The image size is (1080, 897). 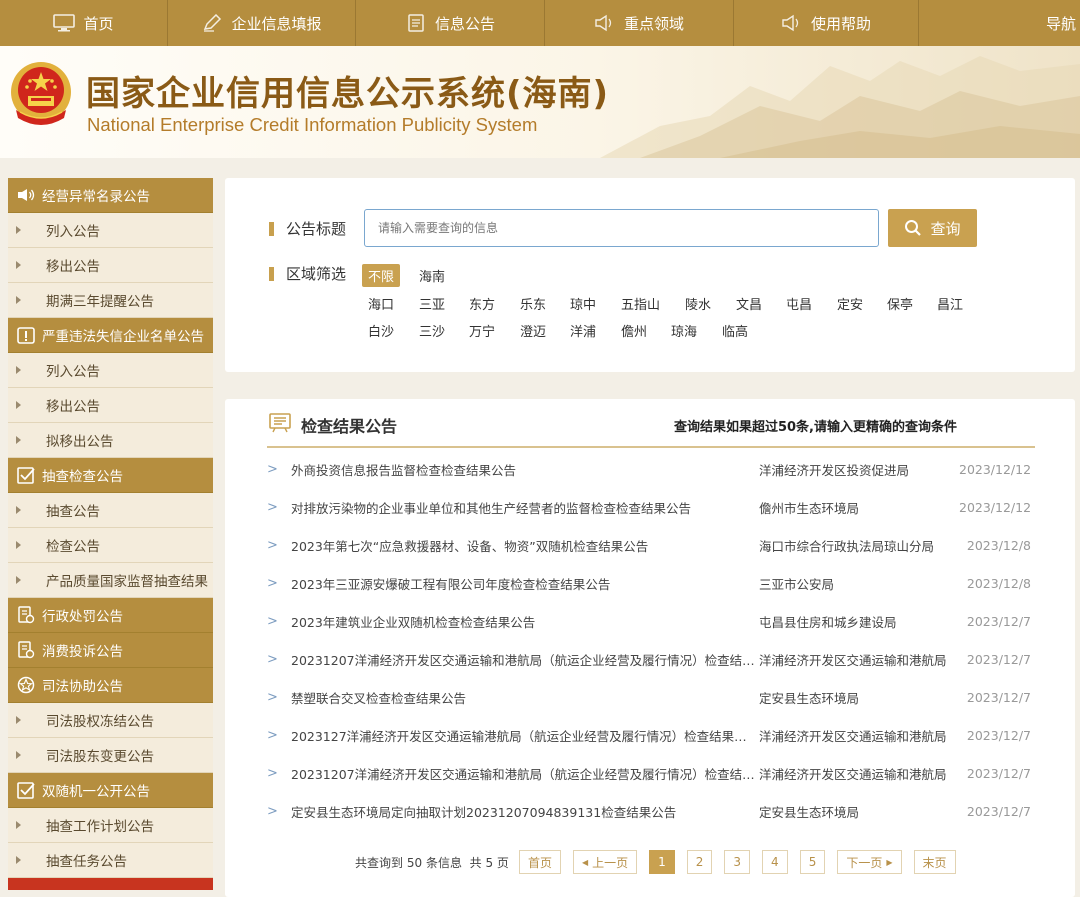 What do you see at coordinates (450, 23) in the screenshot?
I see `nav-info-notice: 信息公告` at bounding box center [450, 23].